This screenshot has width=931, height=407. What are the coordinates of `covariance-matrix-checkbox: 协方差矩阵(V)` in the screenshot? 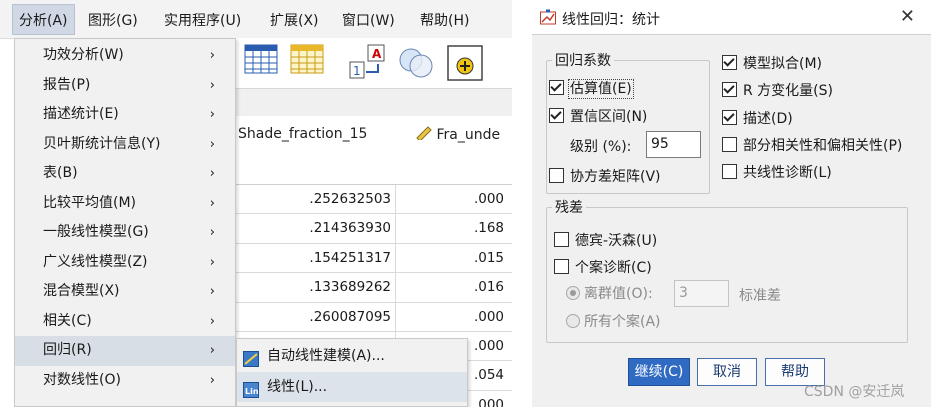 It's located at (605, 177).